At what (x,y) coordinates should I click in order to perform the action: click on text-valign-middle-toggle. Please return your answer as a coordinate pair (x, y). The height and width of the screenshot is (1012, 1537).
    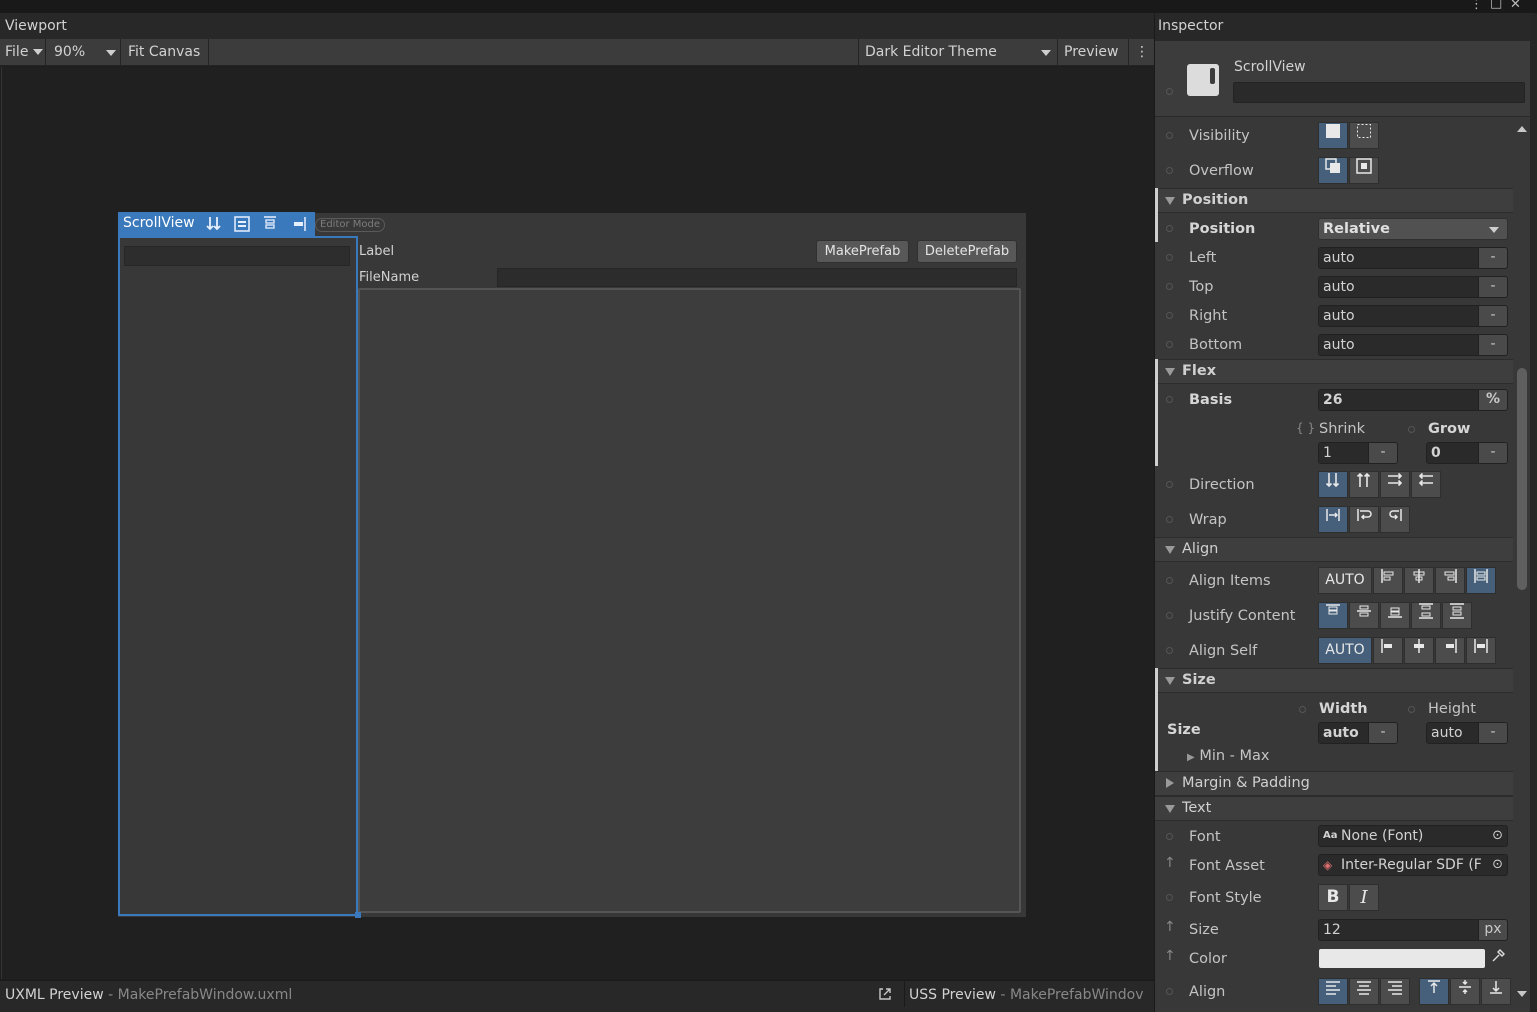
    Looking at the image, I should click on (1465, 991).